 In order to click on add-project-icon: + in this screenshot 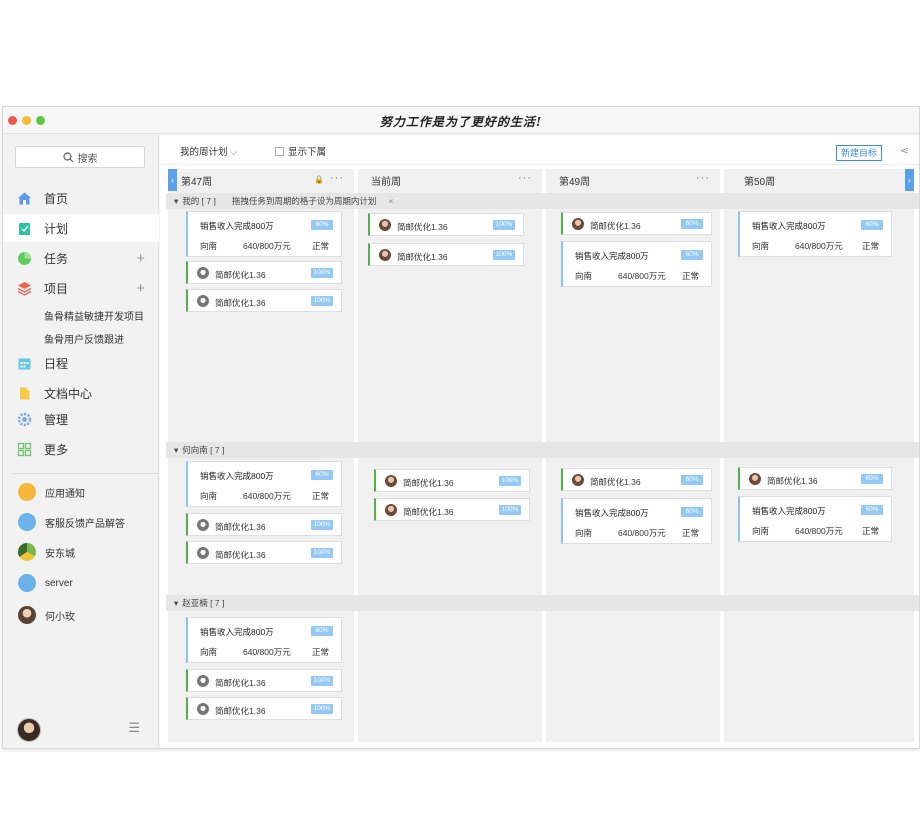, I will do `click(140, 288)`.